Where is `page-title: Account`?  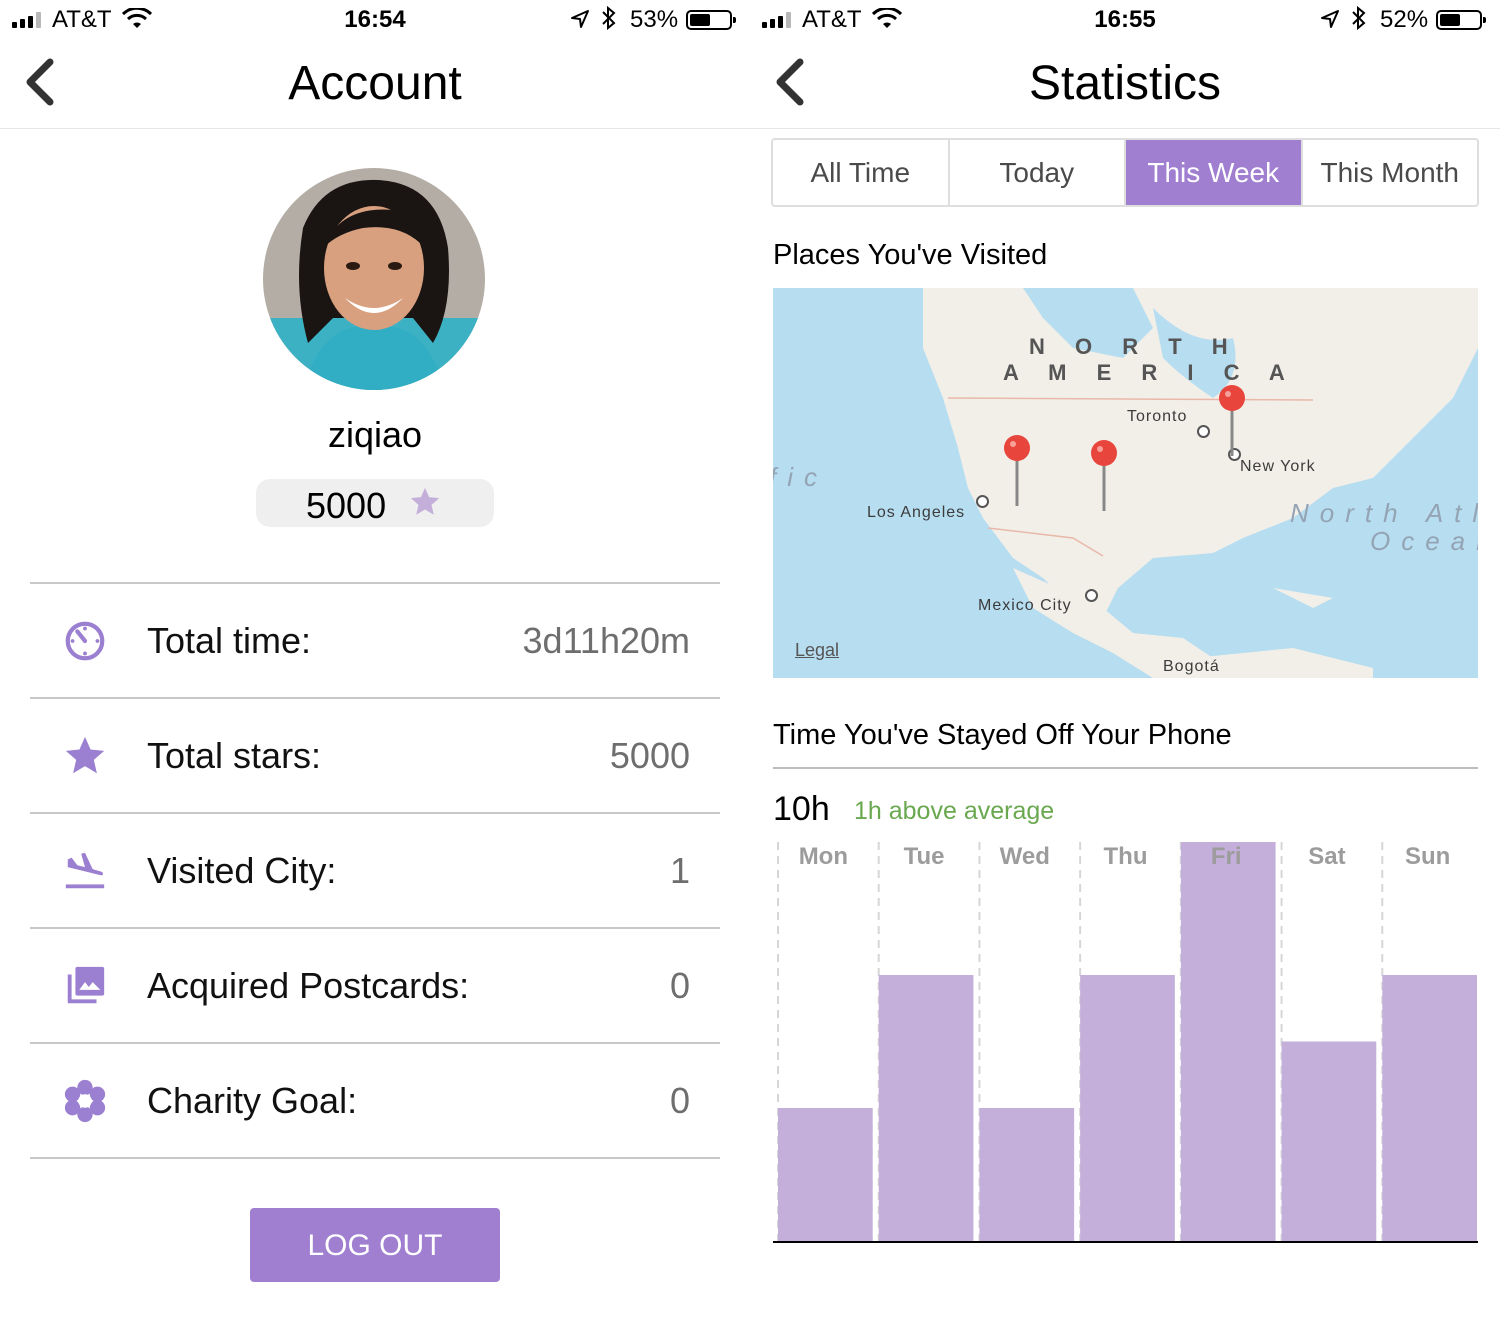
page-title: Account is located at coordinates (375, 83).